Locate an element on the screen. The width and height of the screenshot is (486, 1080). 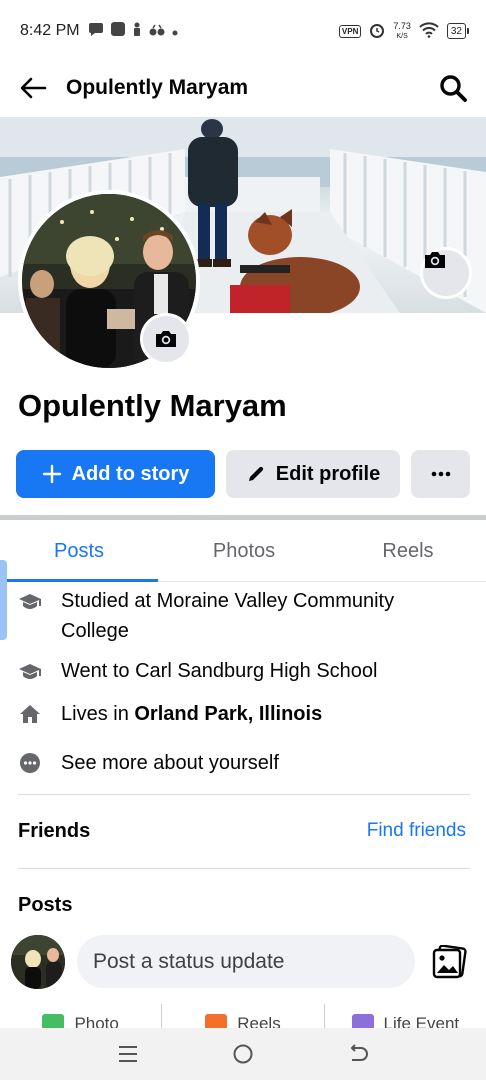
photo-icon is located at coordinates (53, 1021).